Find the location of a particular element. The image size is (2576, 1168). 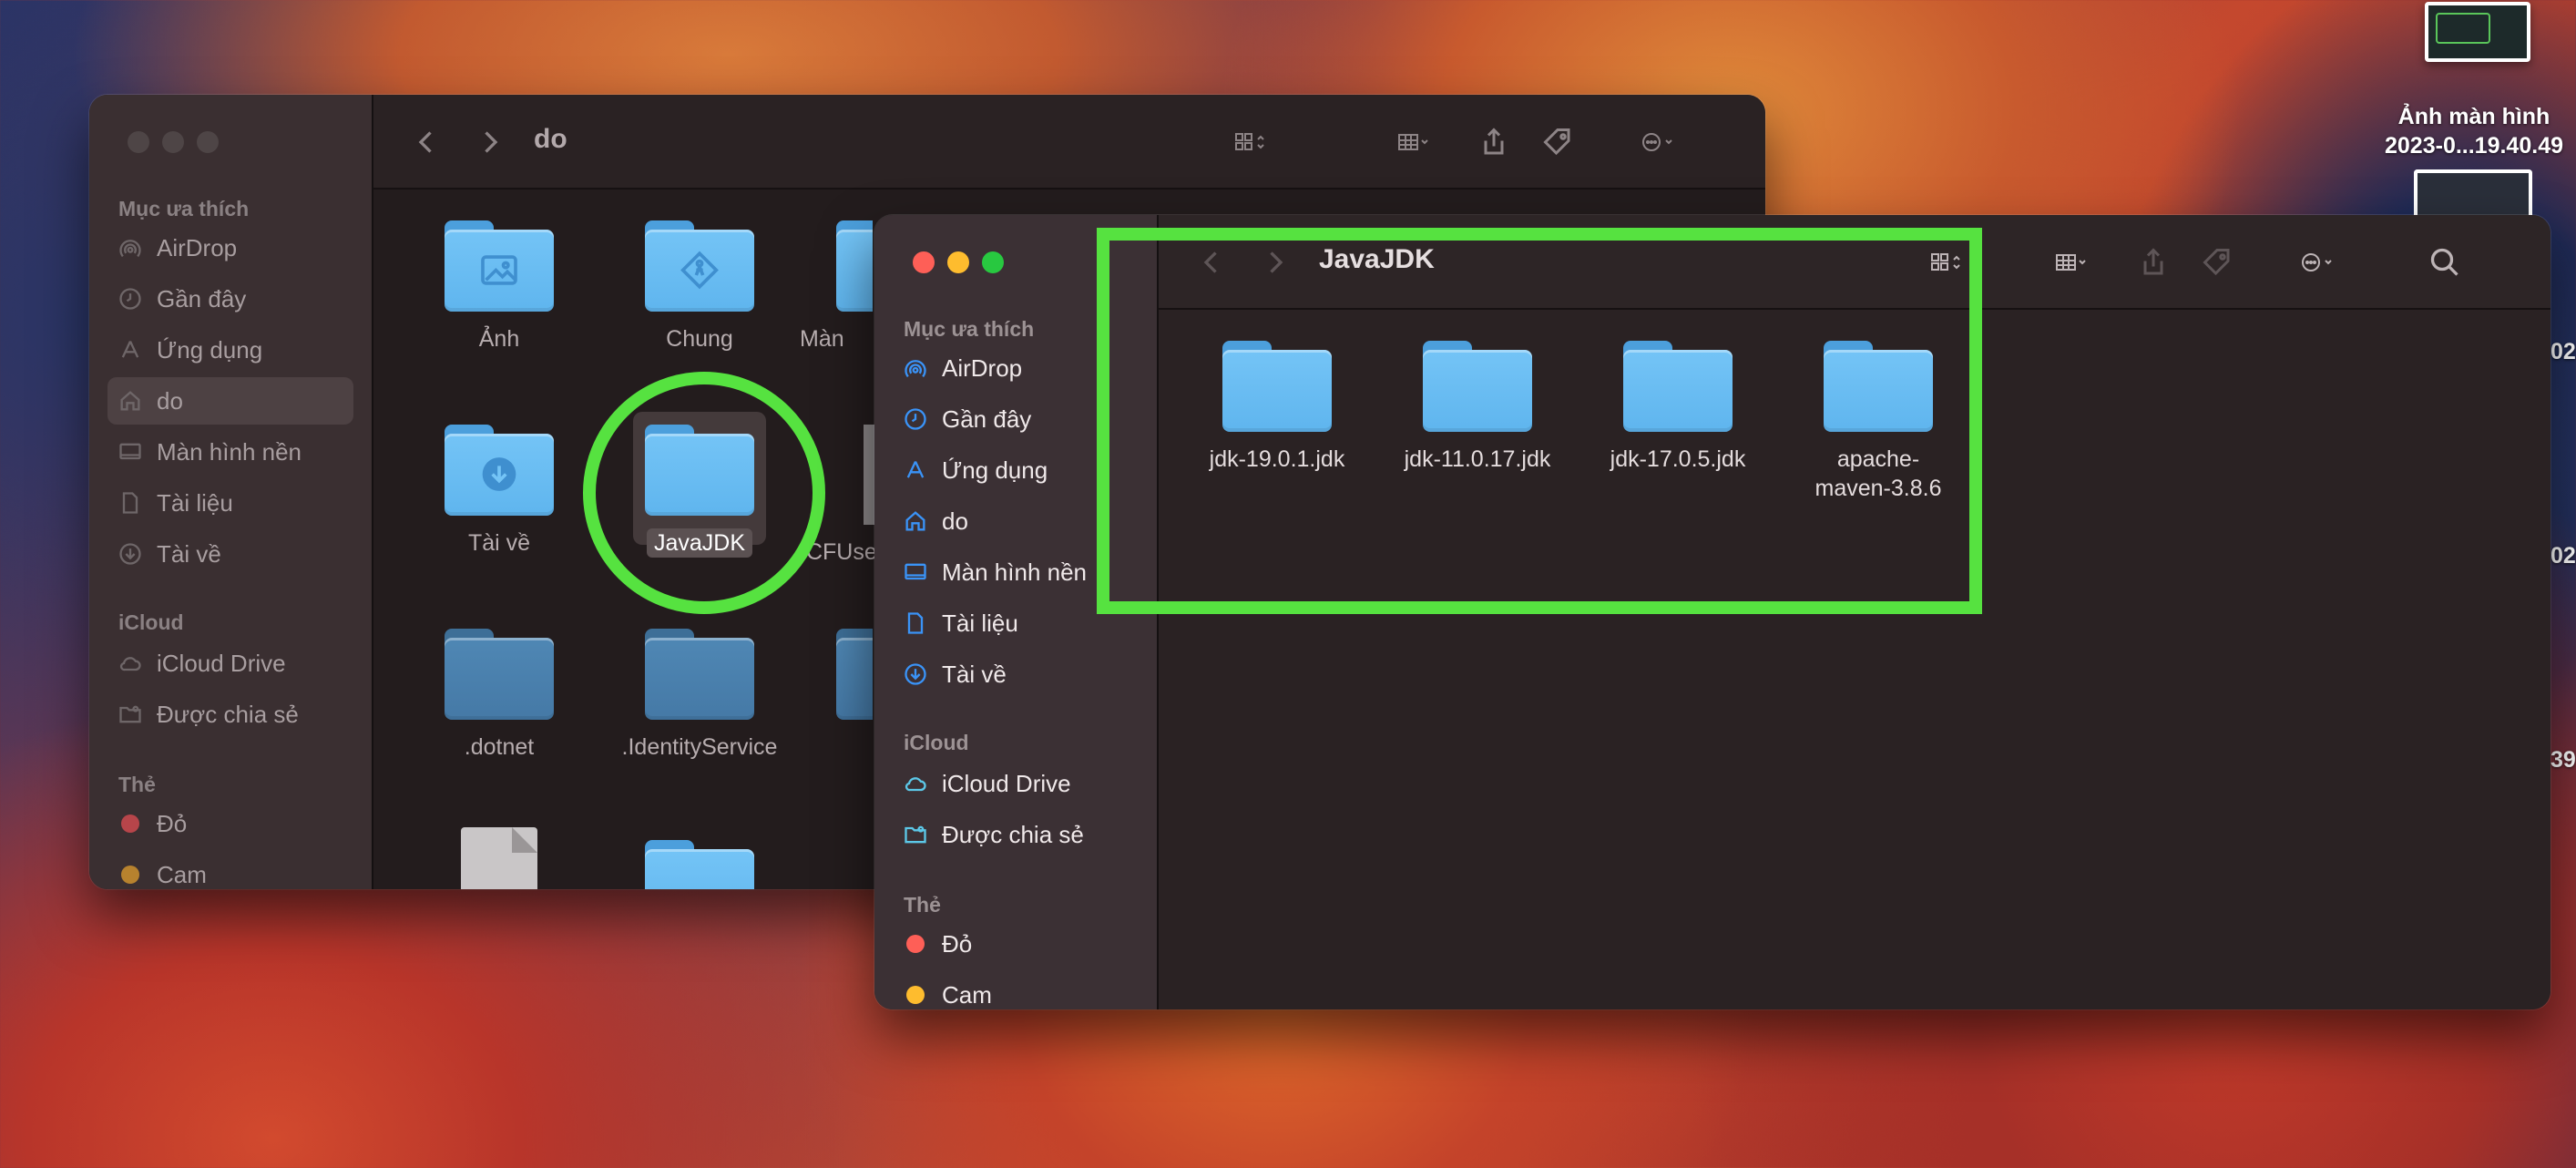

search-icon is located at coordinates (2444, 262).